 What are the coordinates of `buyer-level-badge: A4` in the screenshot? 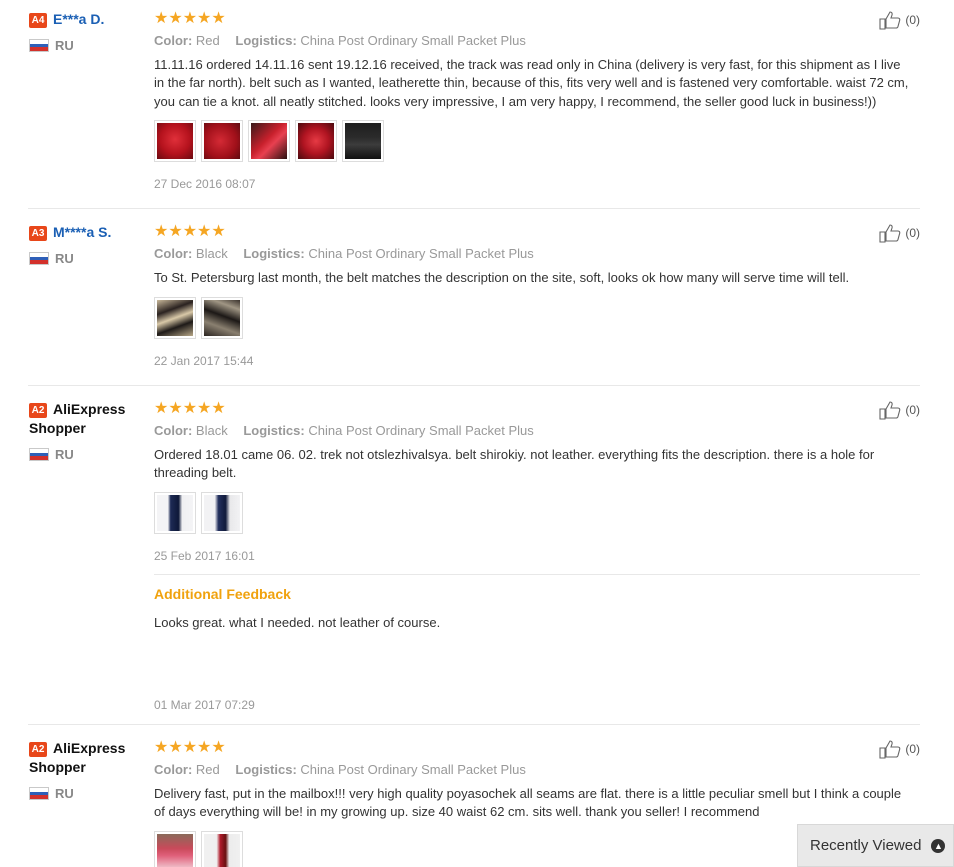 It's located at (38, 20).